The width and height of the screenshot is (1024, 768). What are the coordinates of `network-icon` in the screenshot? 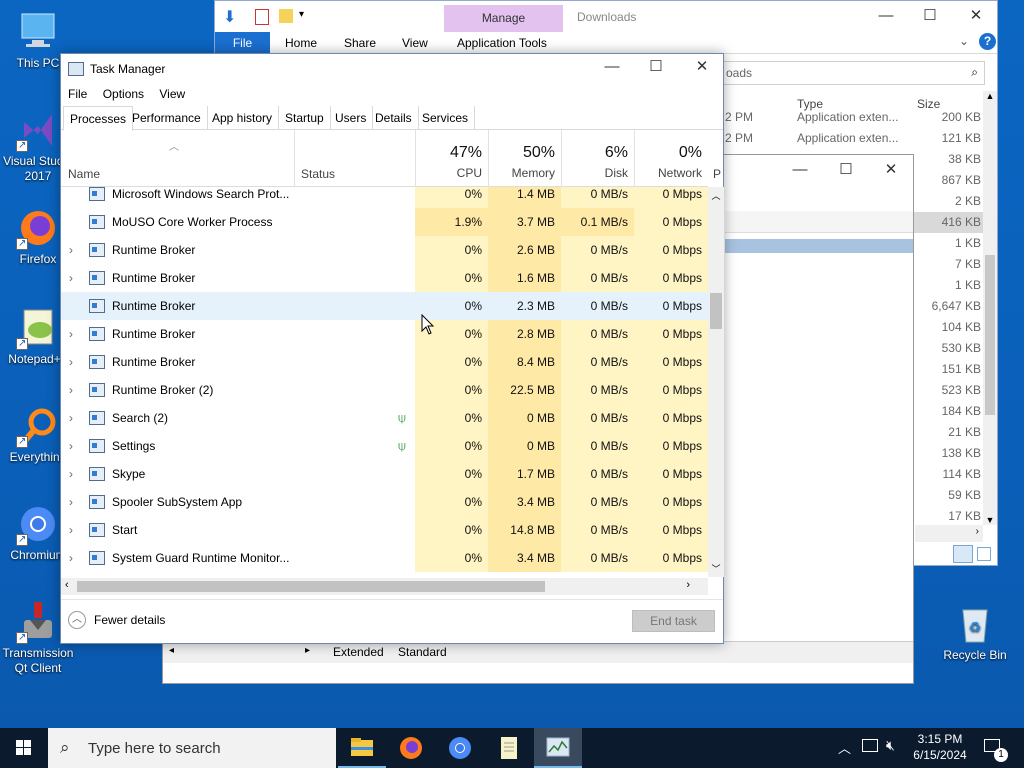 It's located at (870, 745).